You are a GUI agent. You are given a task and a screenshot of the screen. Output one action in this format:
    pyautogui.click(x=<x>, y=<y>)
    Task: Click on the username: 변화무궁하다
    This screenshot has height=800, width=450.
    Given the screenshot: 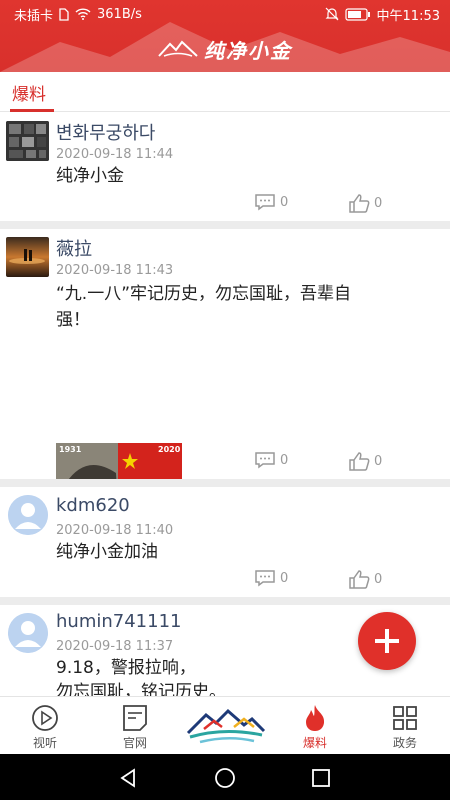 What is the action you would take?
    pyautogui.click(x=105, y=132)
    